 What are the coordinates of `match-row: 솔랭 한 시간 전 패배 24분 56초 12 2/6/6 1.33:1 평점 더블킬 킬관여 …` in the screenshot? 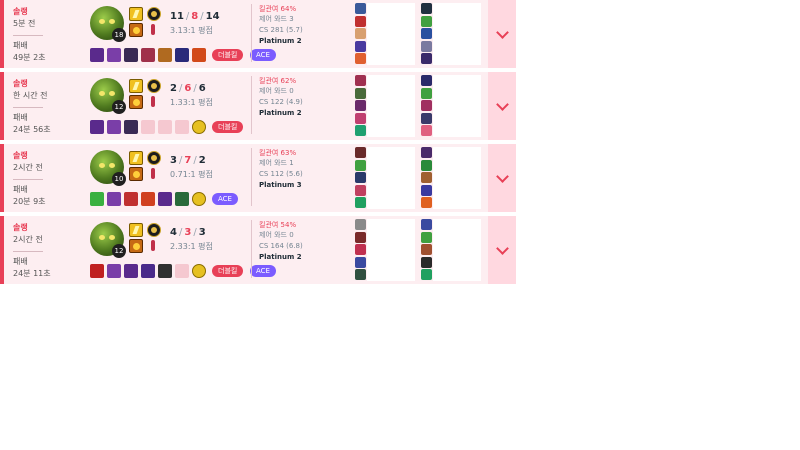 It's located at (258, 106).